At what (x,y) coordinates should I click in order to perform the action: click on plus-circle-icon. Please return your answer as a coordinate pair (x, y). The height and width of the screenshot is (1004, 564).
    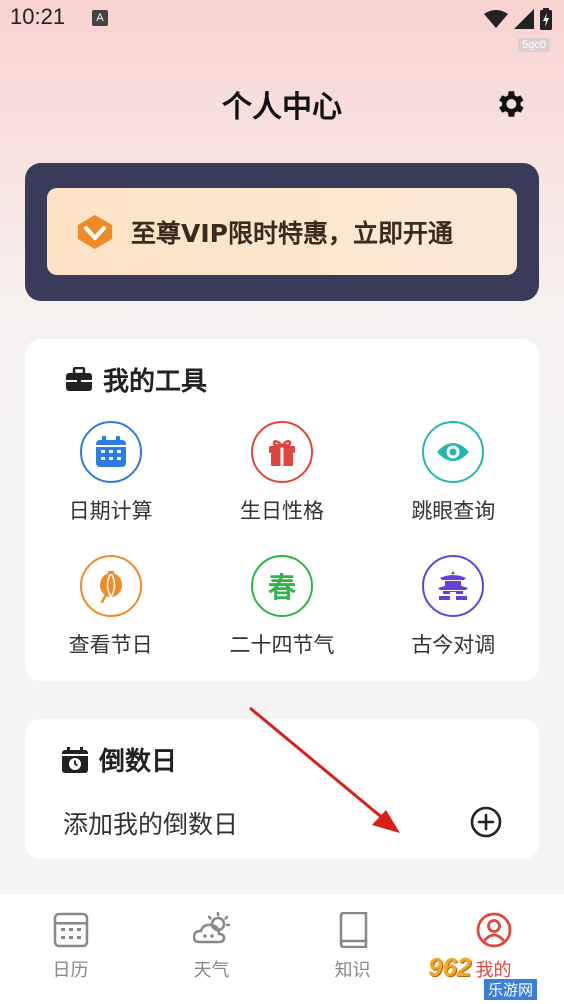
    Looking at the image, I should click on (486, 822).